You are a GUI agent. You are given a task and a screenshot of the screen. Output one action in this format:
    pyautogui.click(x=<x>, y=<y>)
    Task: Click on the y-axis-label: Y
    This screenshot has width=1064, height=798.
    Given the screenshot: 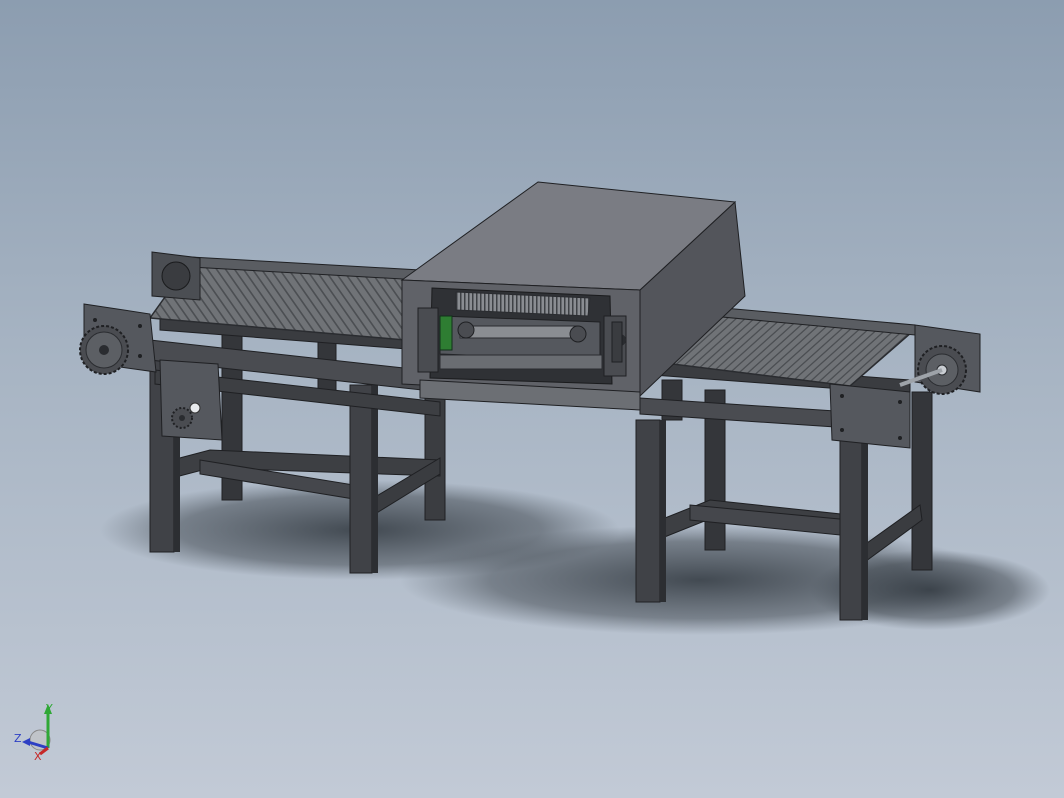 What is the action you would take?
    pyautogui.click(x=49, y=708)
    